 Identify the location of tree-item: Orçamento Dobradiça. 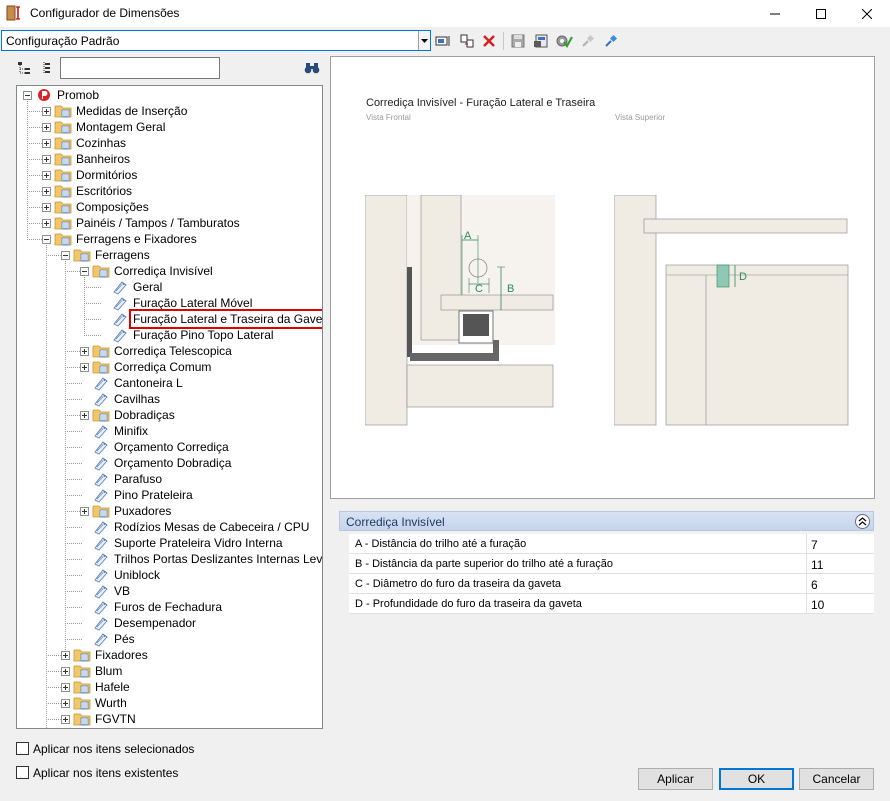
(162, 463).